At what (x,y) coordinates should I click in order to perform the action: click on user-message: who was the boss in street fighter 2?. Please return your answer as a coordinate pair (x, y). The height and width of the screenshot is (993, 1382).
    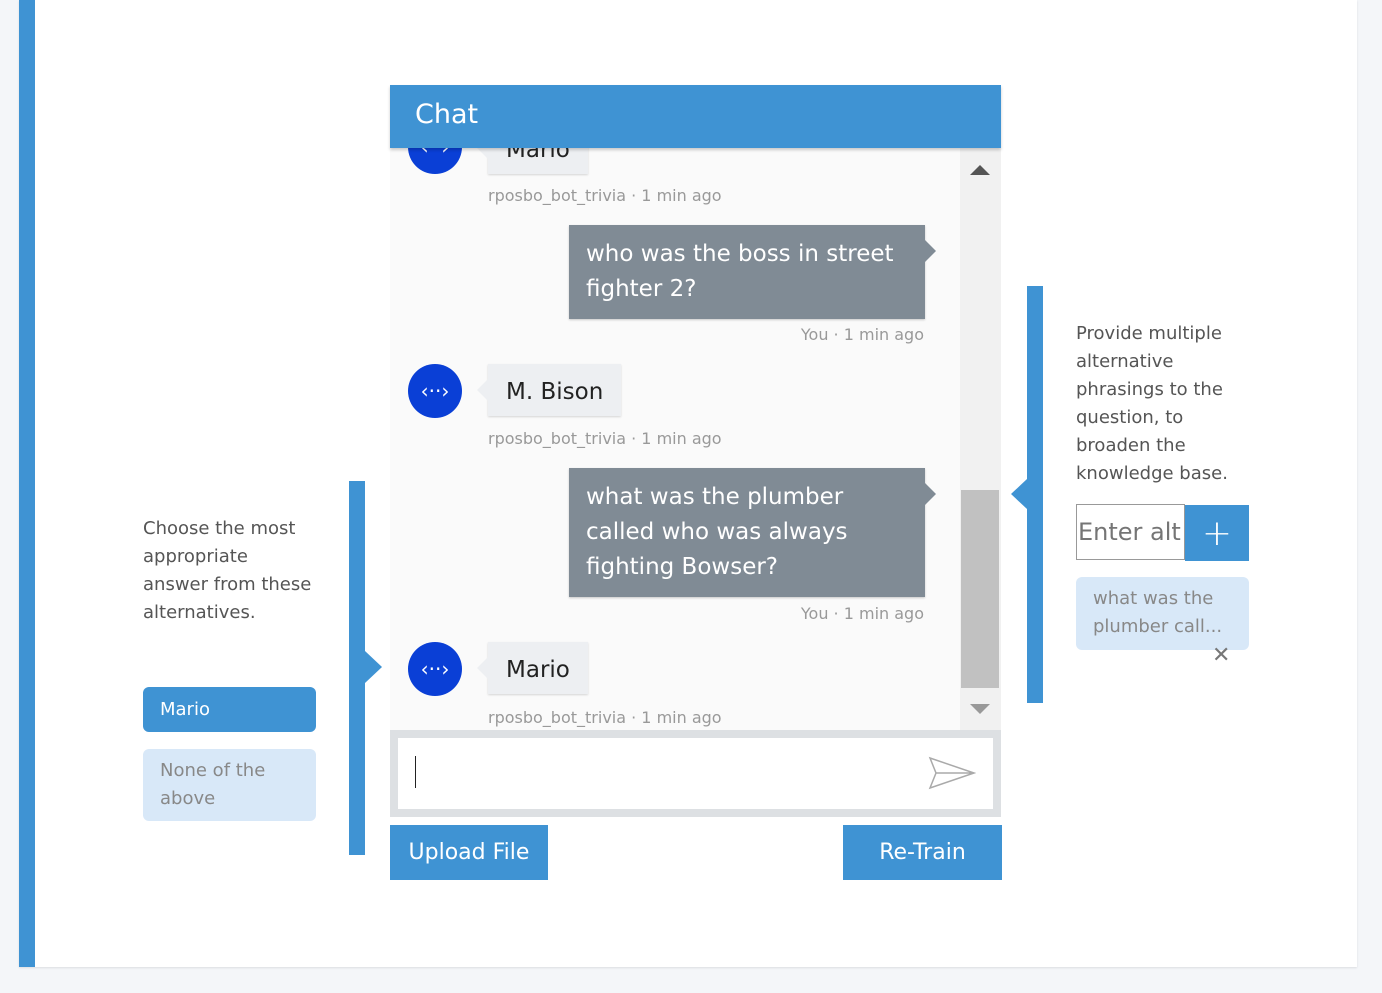
    Looking at the image, I should click on (752, 272).